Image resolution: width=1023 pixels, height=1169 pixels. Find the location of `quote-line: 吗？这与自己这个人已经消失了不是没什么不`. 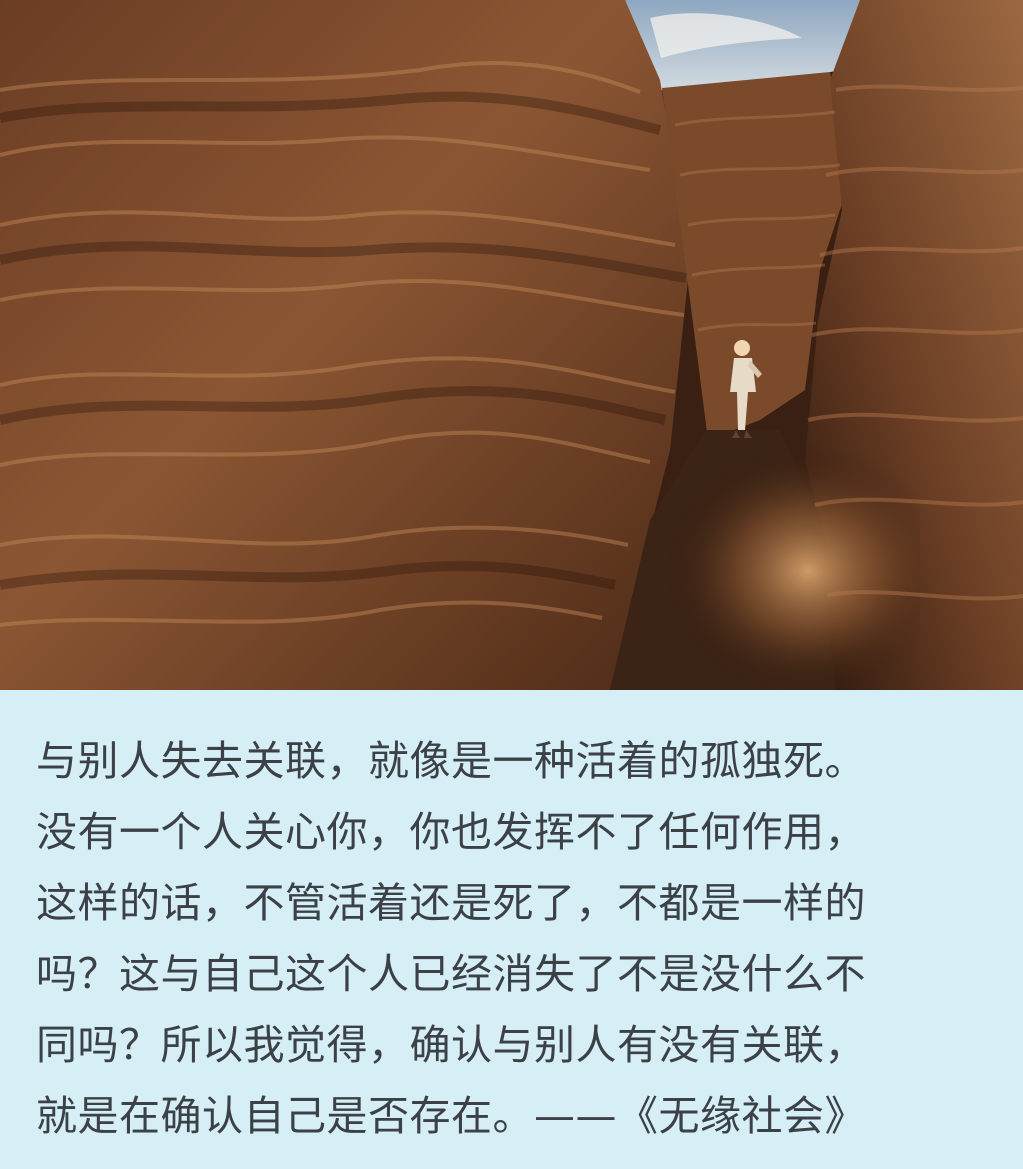

quote-line: 吗？这与自己这个人已经消失了不是没什么不 is located at coordinates (451, 974).